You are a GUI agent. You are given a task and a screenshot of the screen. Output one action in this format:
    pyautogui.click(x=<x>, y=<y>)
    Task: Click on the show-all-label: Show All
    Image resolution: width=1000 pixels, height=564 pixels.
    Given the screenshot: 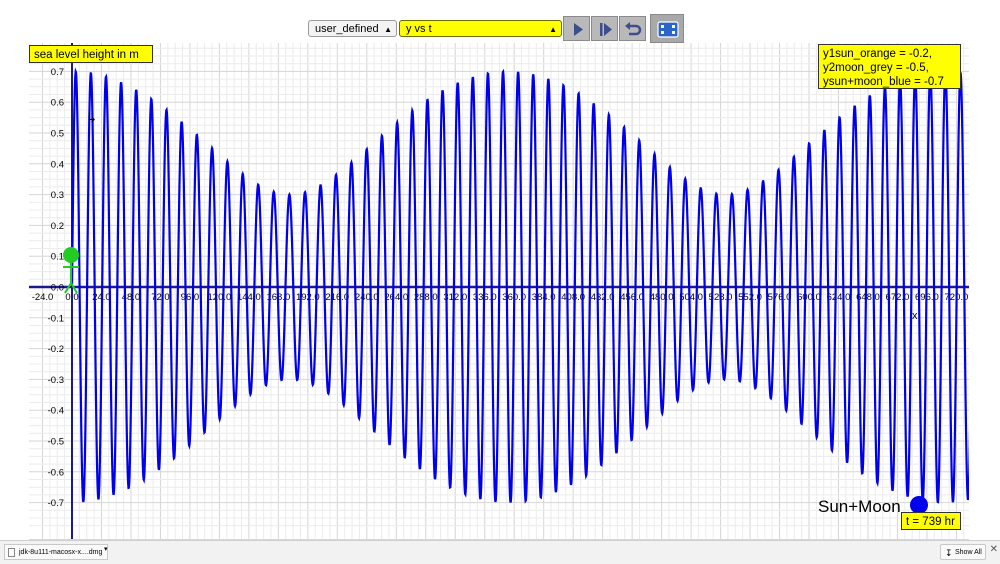 What is the action you would take?
    pyautogui.click(x=968, y=552)
    